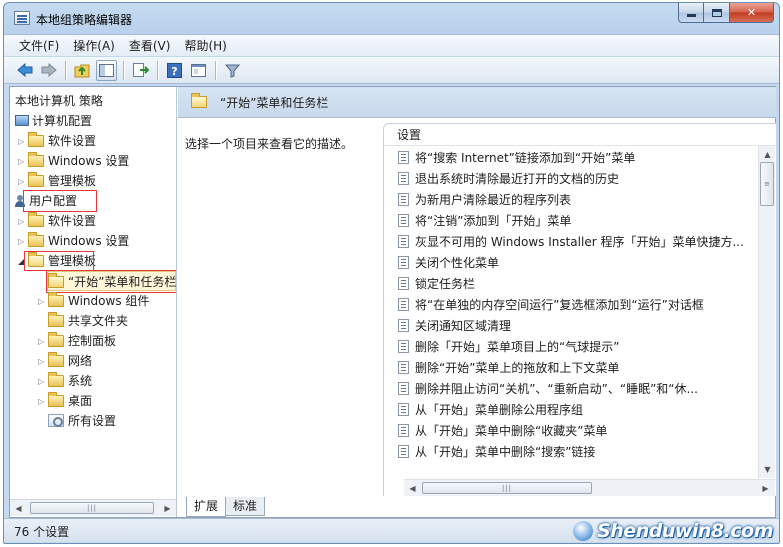  What do you see at coordinates (577, 158) in the screenshot?
I see `list-item: 将“搜索 Internet”链接添加到“开始”菜单` at bounding box center [577, 158].